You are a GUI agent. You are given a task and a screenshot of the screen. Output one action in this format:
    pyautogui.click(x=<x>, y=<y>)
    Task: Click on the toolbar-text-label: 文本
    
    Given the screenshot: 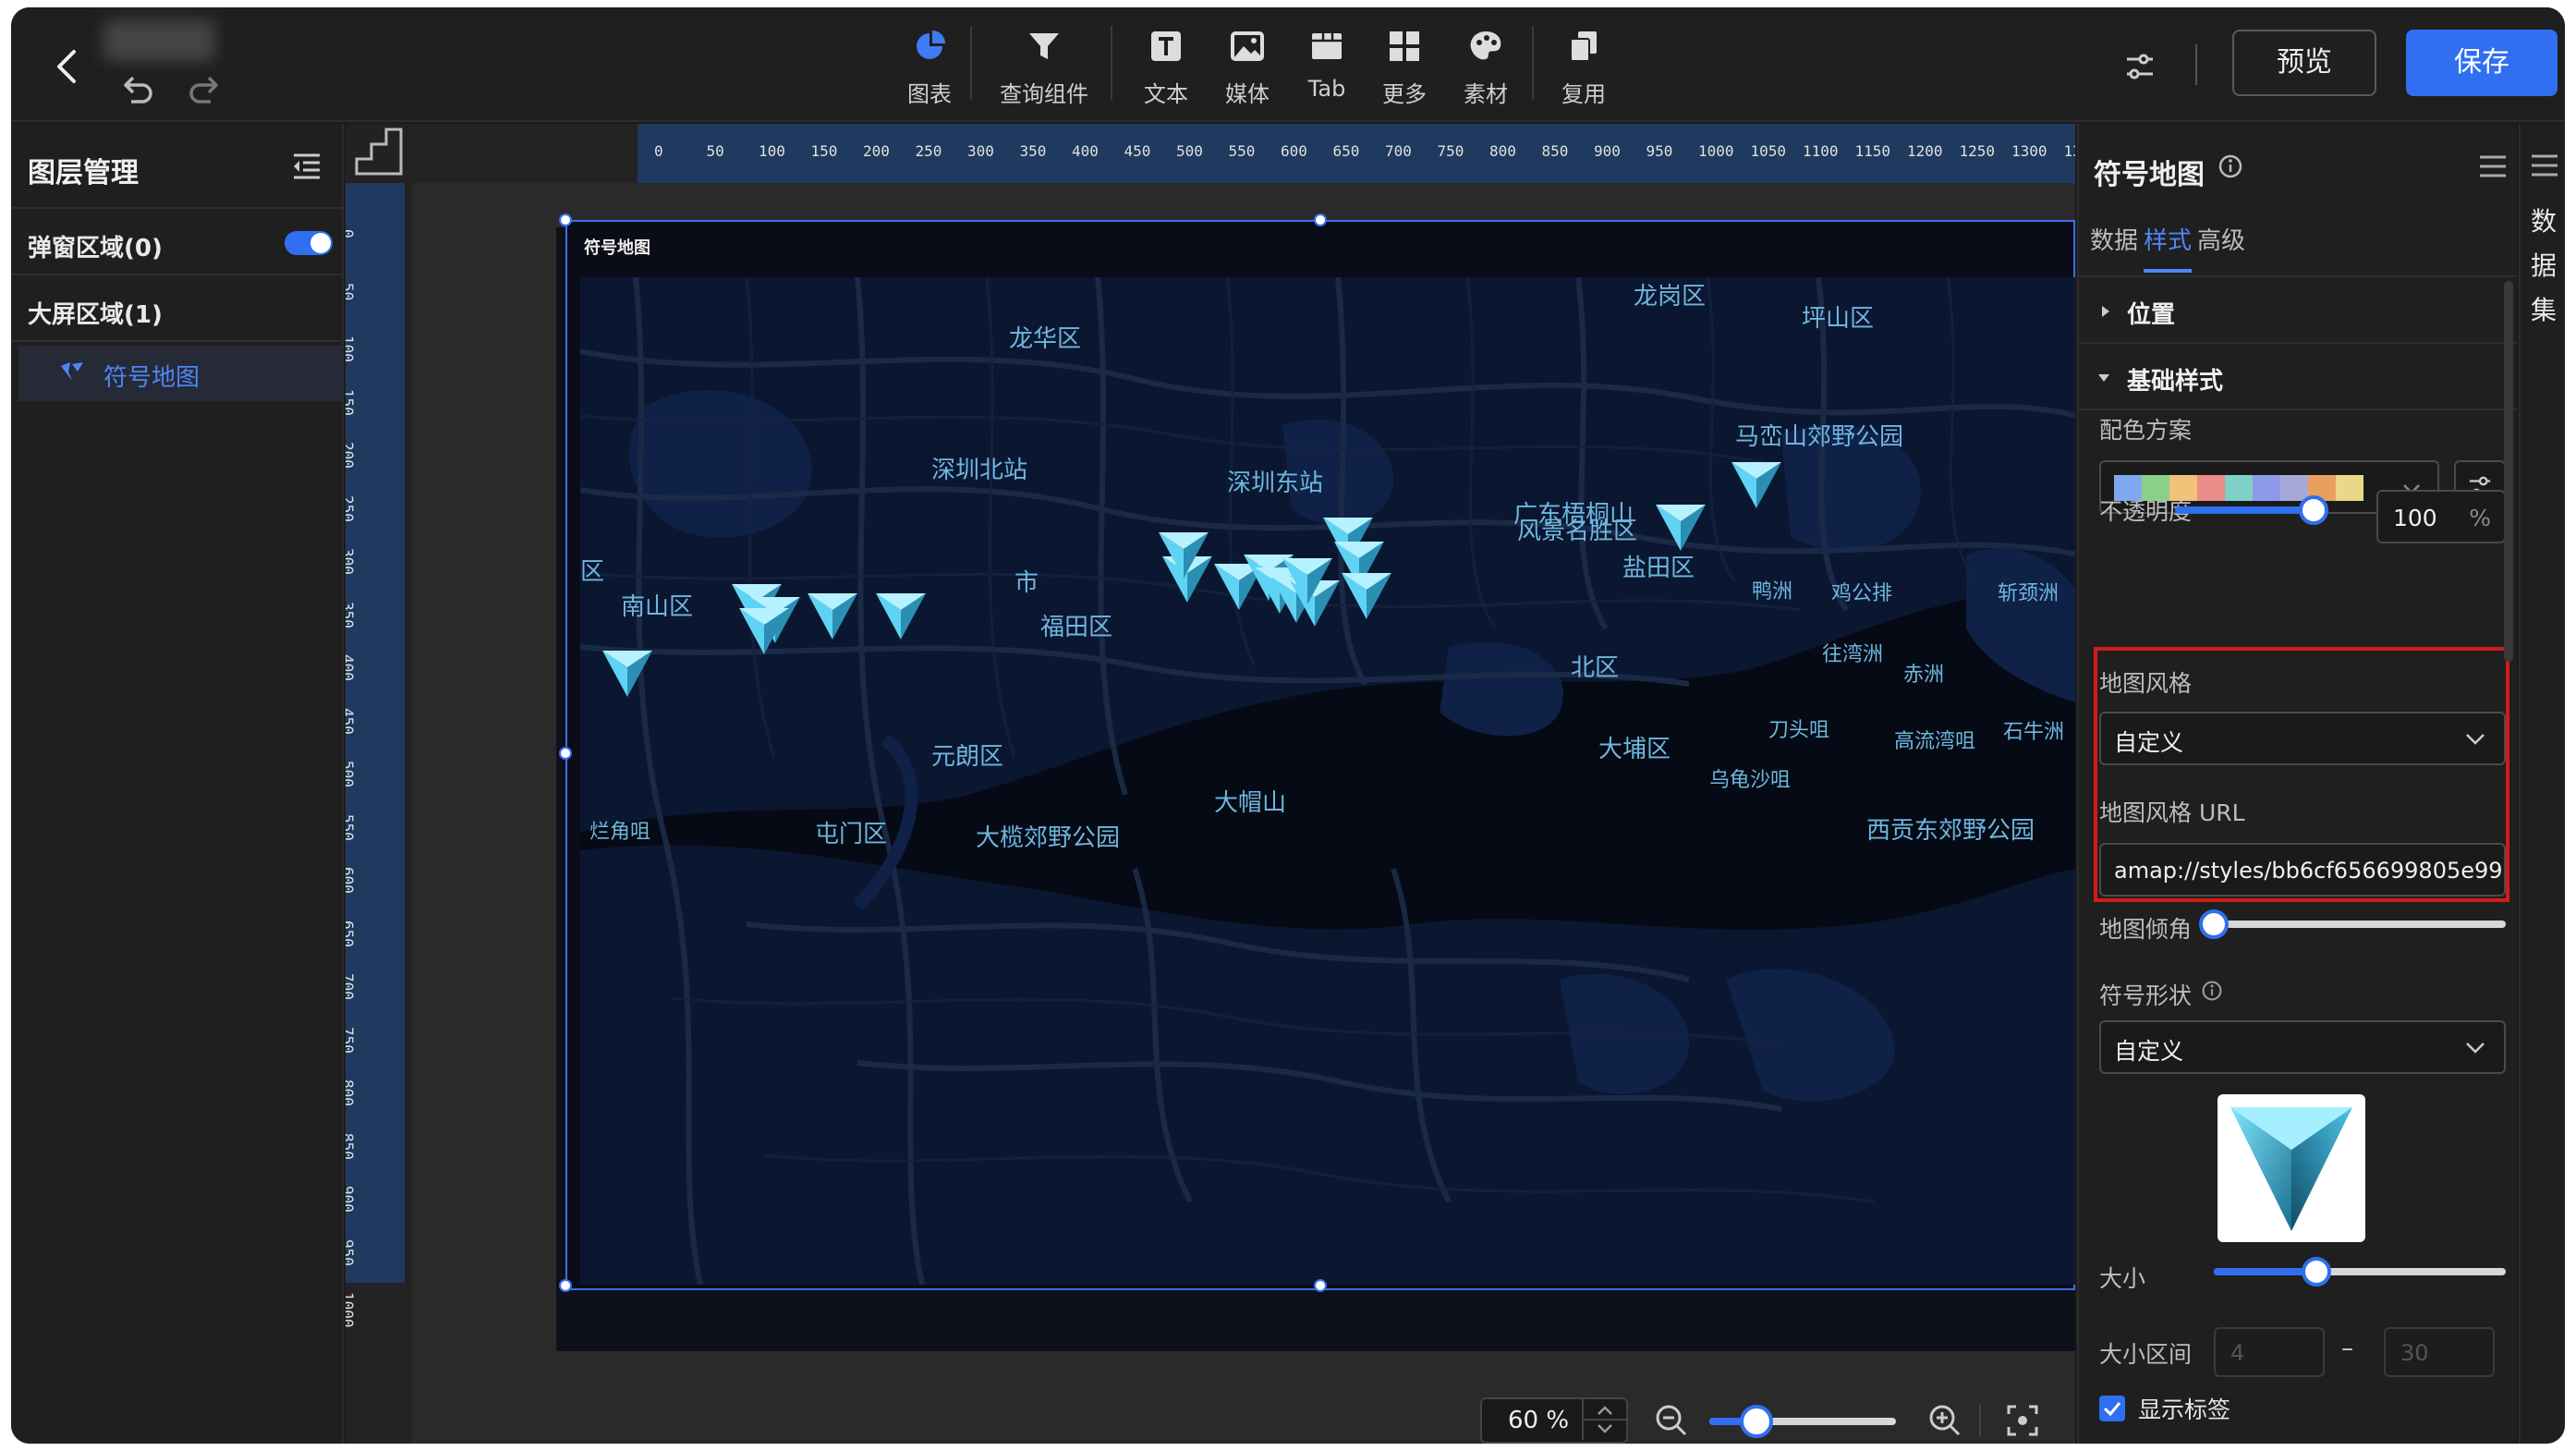 What is the action you would take?
    pyautogui.click(x=1166, y=94)
    